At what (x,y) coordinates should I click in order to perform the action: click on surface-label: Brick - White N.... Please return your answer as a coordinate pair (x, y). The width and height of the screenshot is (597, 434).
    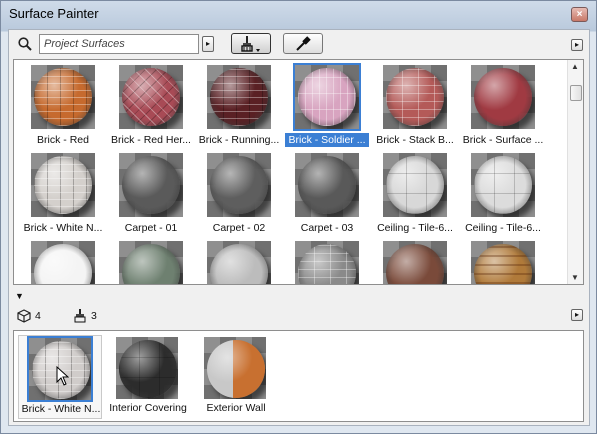
    Looking at the image, I should click on (63, 228).